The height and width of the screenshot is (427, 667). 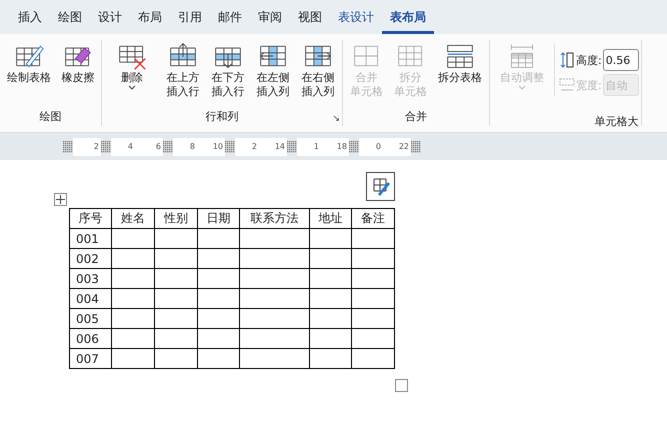 What do you see at coordinates (30, 17) in the screenshot?
I see `ribbon-tab: 插入` at bounding box center [30, 17].